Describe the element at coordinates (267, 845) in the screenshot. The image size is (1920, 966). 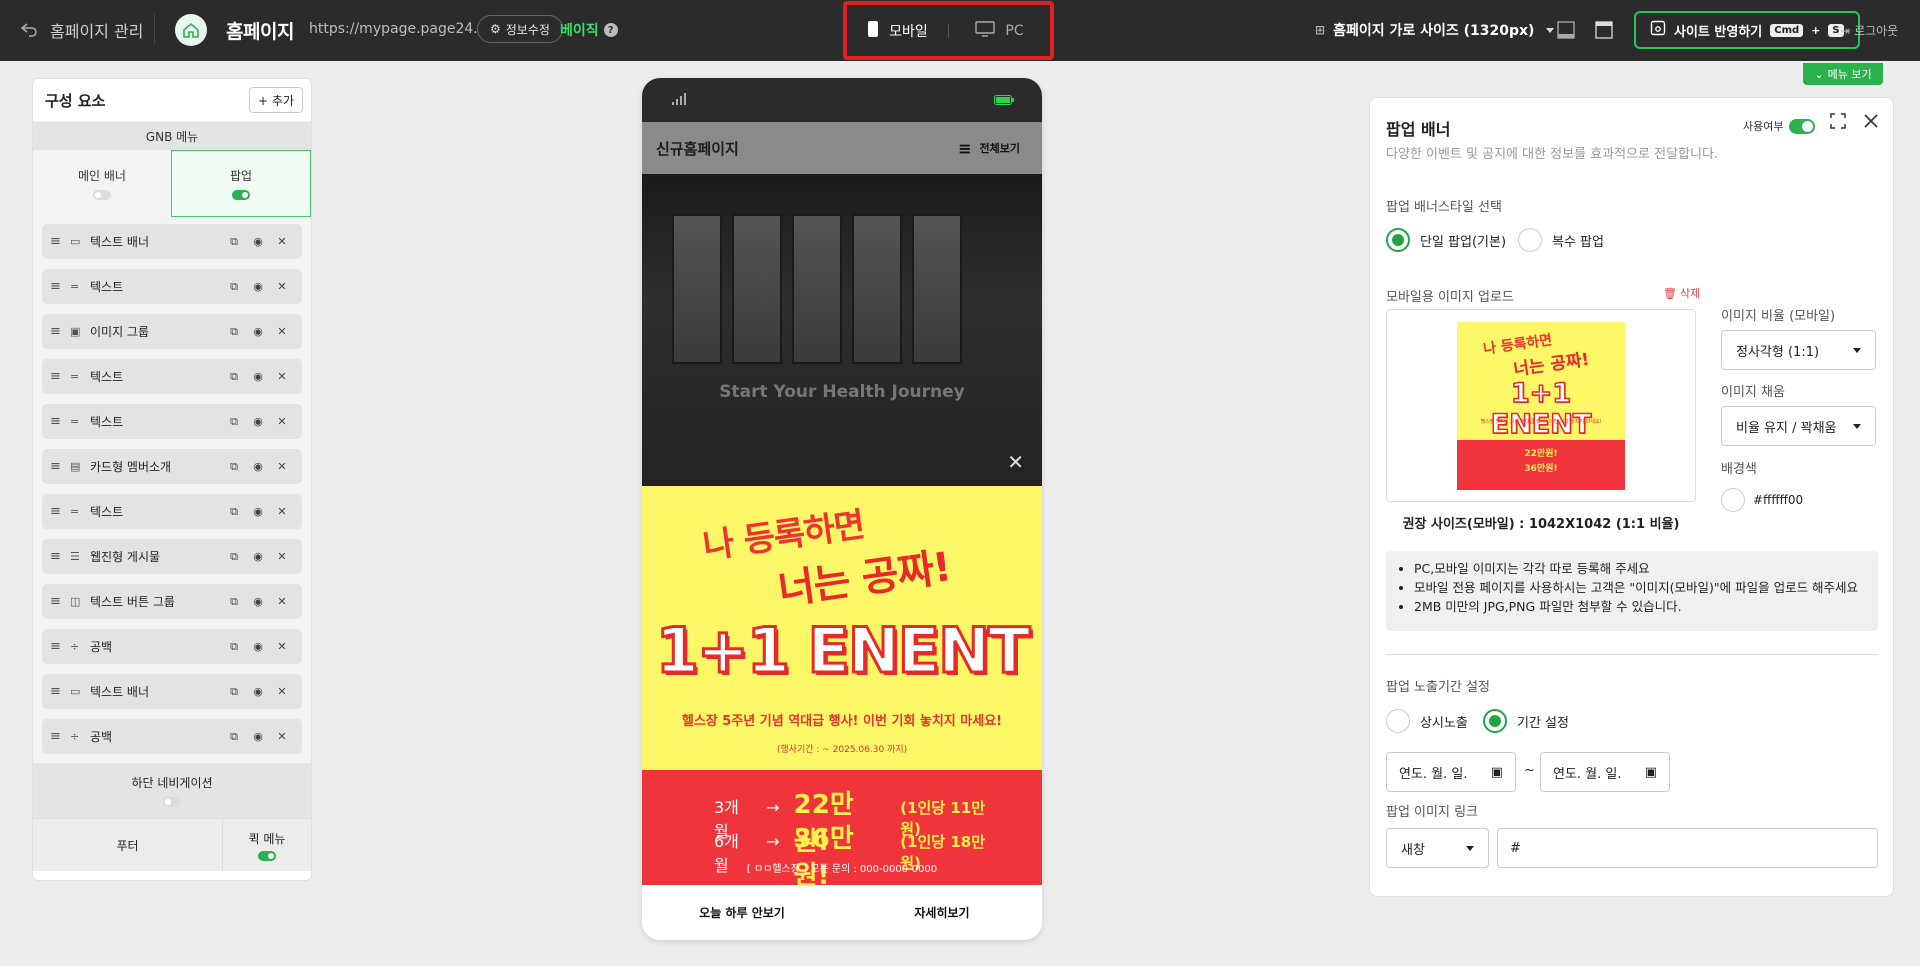
I see `quick-menu-item: 퀵 메뉴` at that location.